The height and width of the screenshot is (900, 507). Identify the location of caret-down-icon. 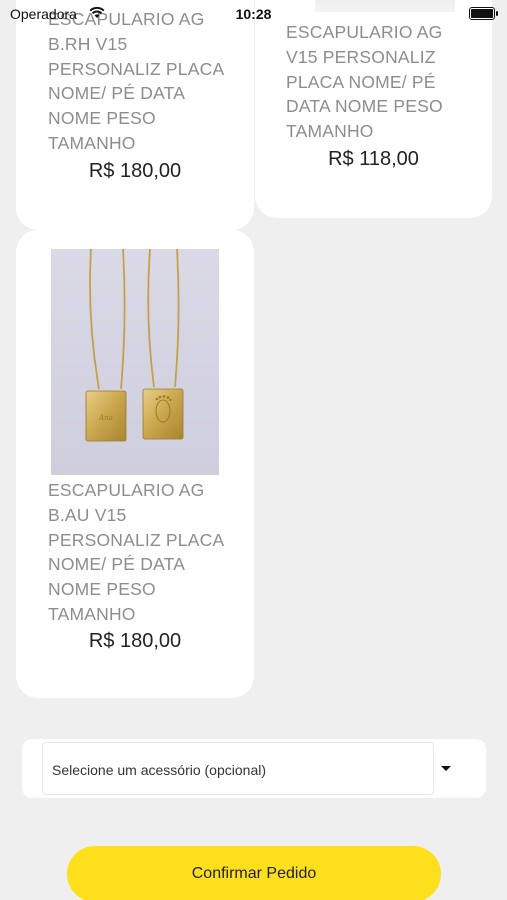
(446, 768).